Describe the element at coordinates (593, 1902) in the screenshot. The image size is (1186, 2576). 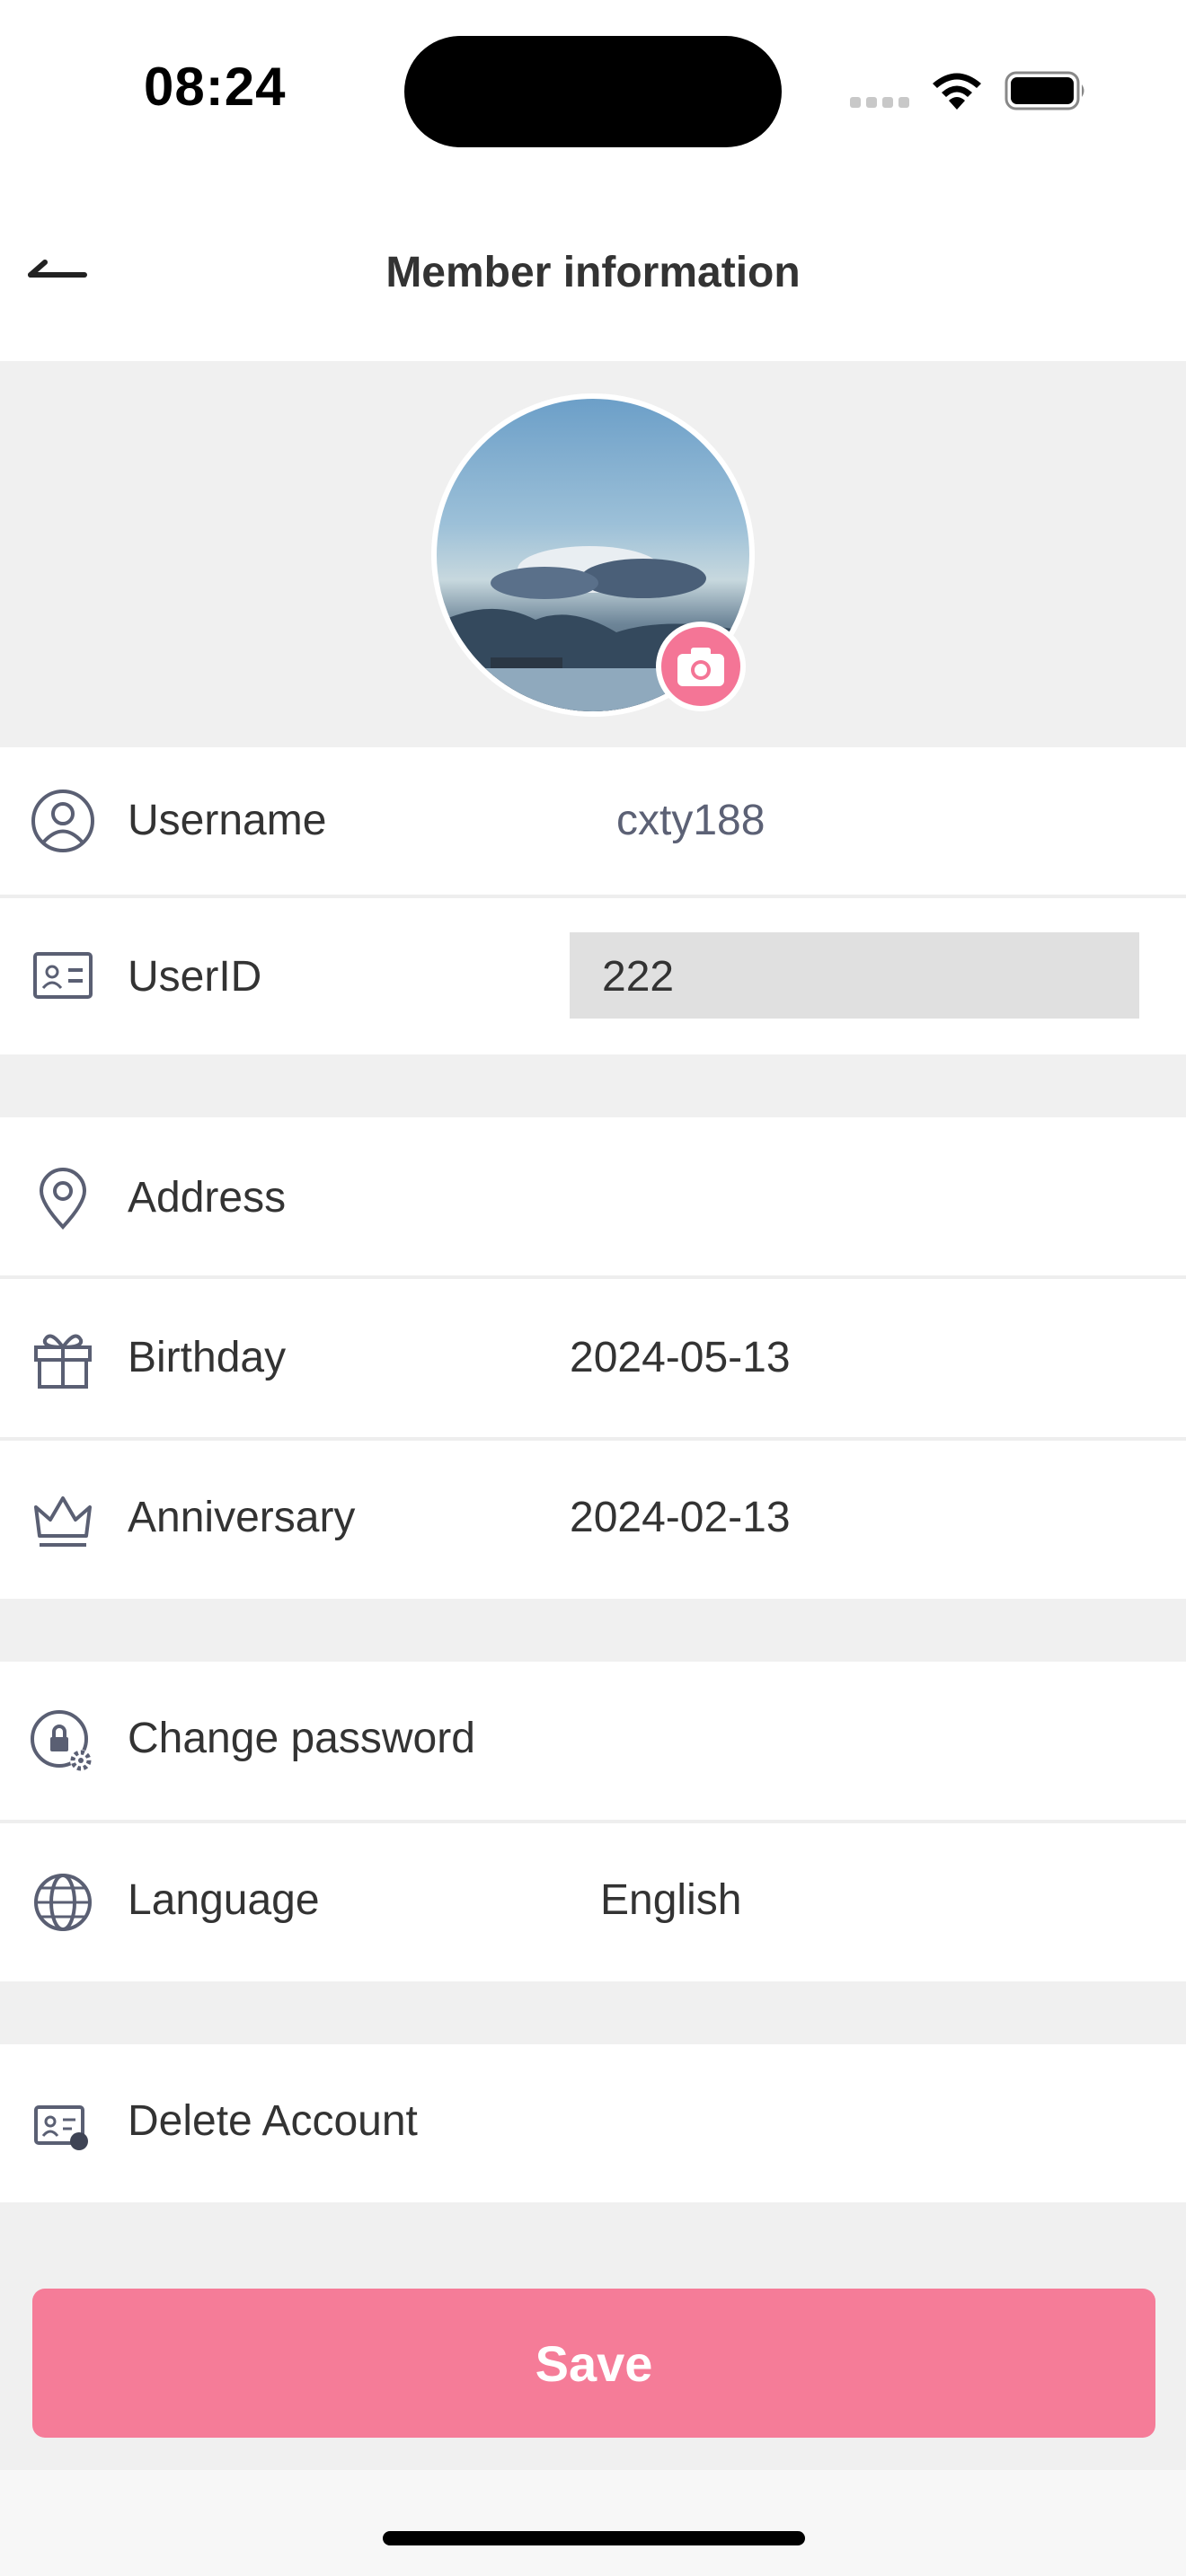
I see `language-row: Language English` at that location.